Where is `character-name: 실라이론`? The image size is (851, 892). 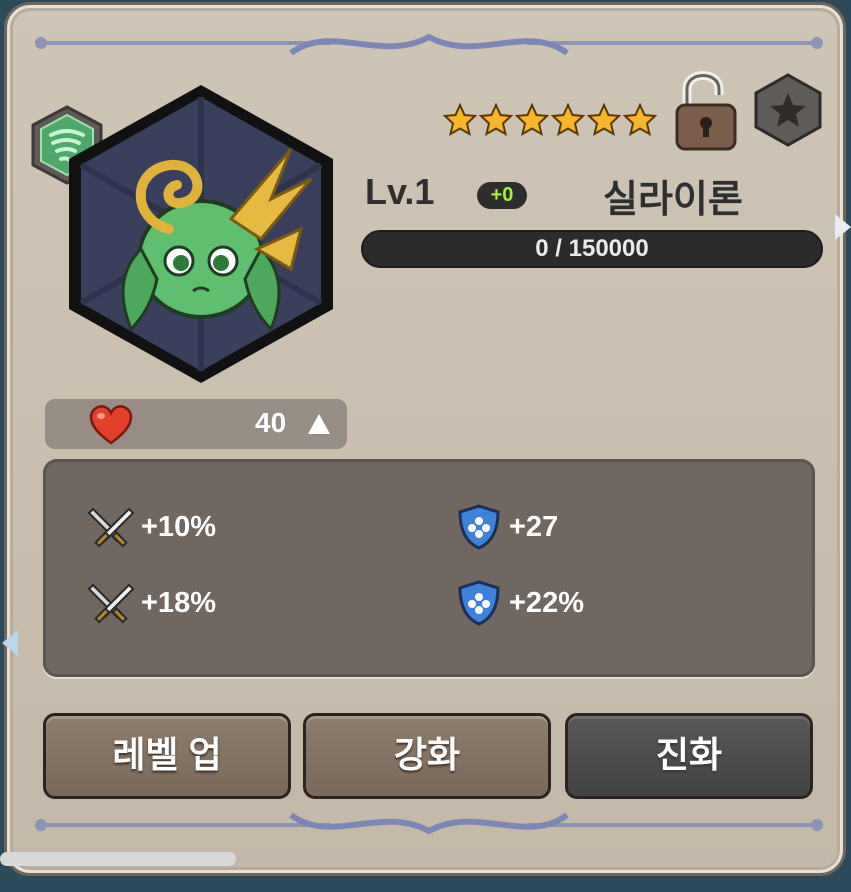
character-name: 실라이론 is located at coordinates (673, 200).